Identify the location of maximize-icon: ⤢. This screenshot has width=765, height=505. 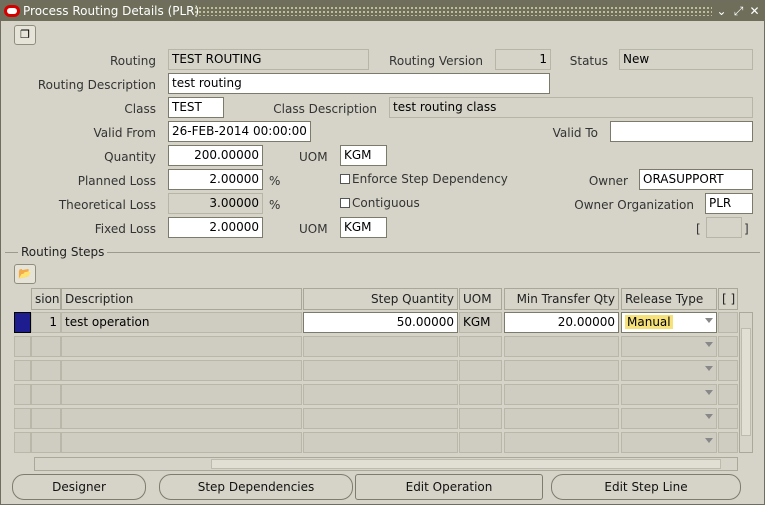
(738, 11).